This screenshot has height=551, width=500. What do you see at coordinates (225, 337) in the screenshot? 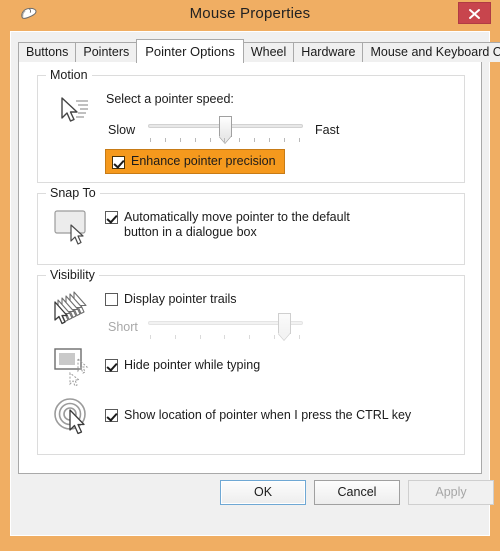
I see `pointer-trails-ticks` at bounding box center [225, 337].